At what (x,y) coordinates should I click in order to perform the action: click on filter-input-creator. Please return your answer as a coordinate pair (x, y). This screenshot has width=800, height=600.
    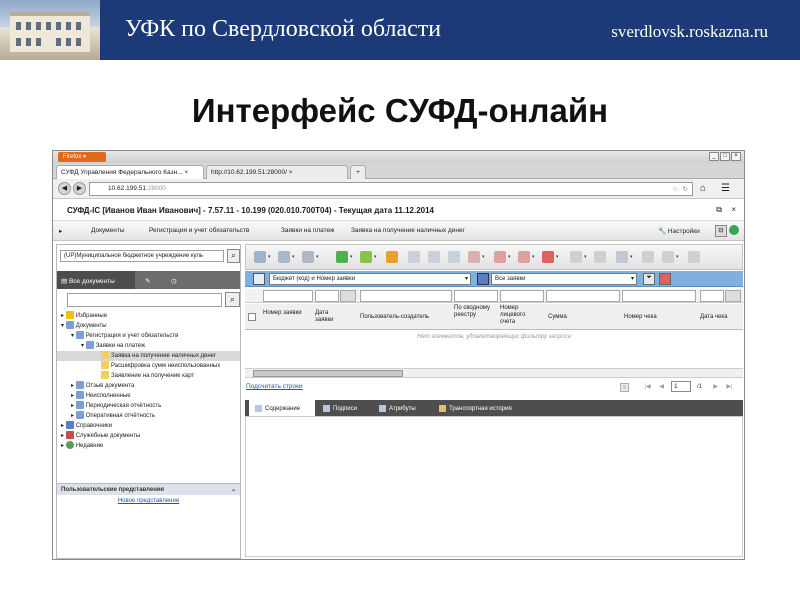
    Looking at the image, I should click on (406, 296).